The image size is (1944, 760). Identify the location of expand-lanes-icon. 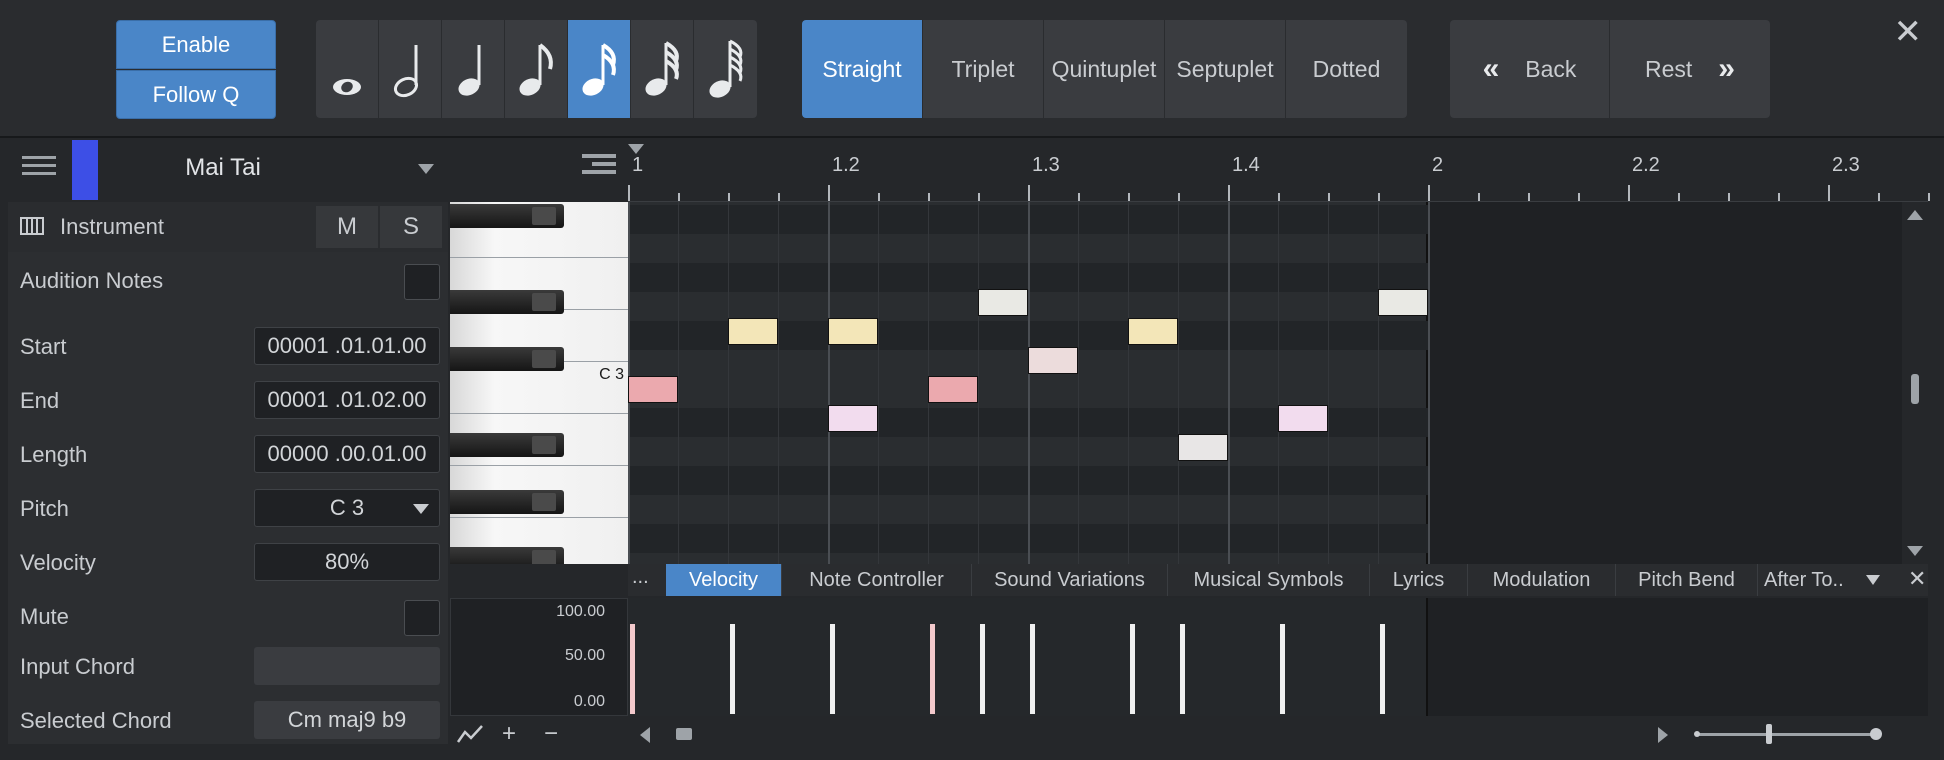
(599, 169).